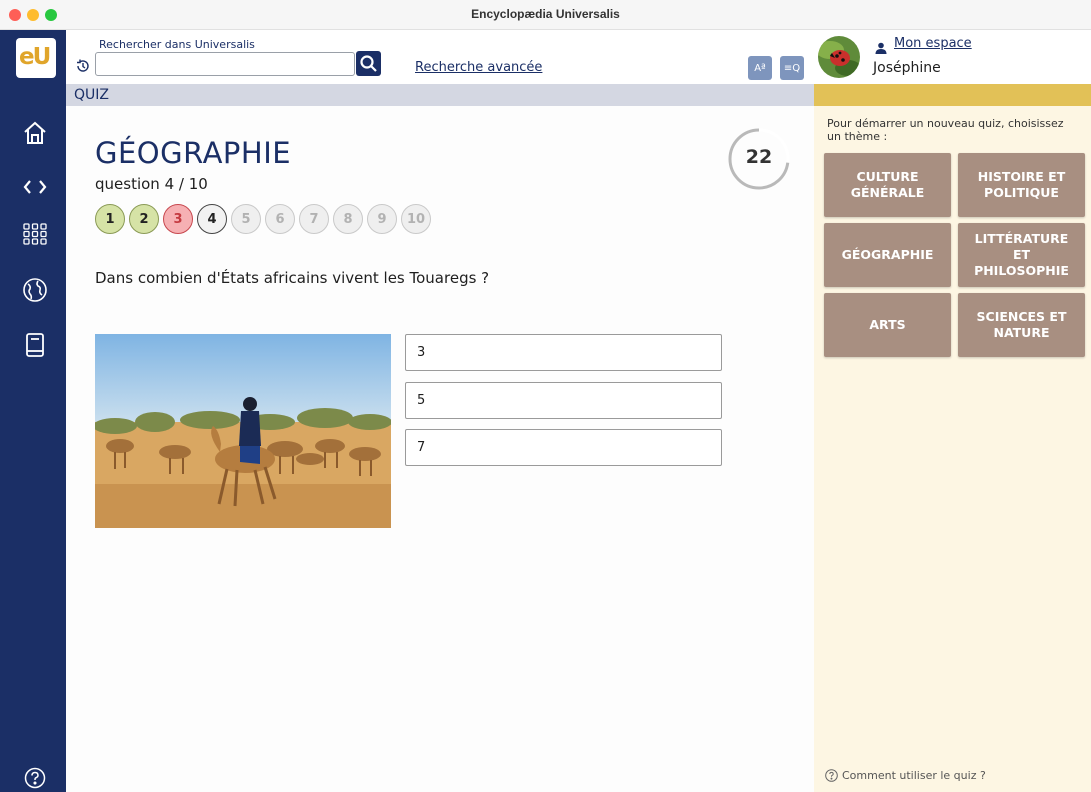 This screenshot has width=1091, height=792. I want to click on logo-text: eU, so click(35, 57).